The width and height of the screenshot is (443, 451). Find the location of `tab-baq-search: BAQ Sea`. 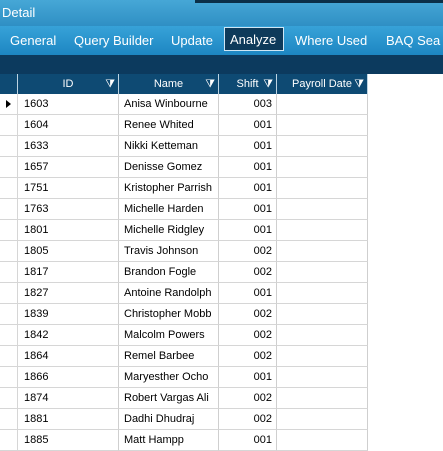

tab-baq-search: BAQ Sea is located at coordinates (413, 40).